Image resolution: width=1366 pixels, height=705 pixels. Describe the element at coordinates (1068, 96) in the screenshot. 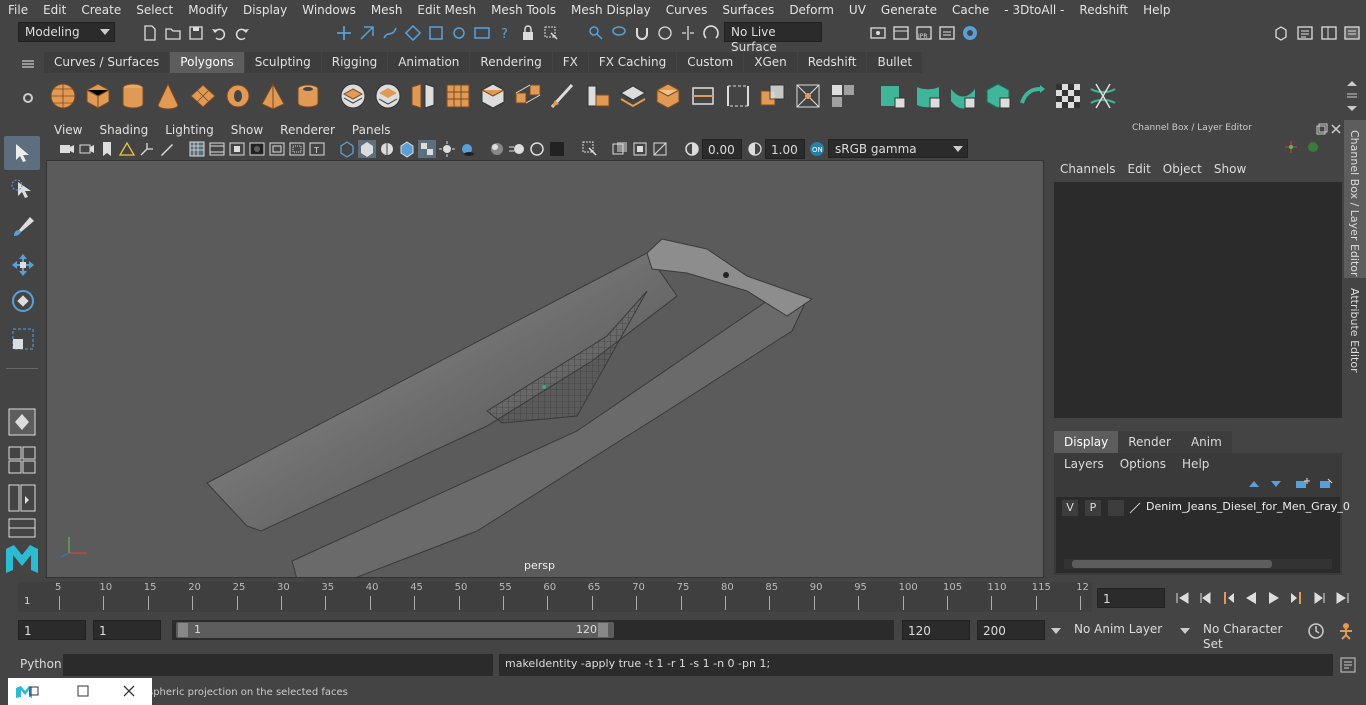

I see `uv-checker-icon` at that location.